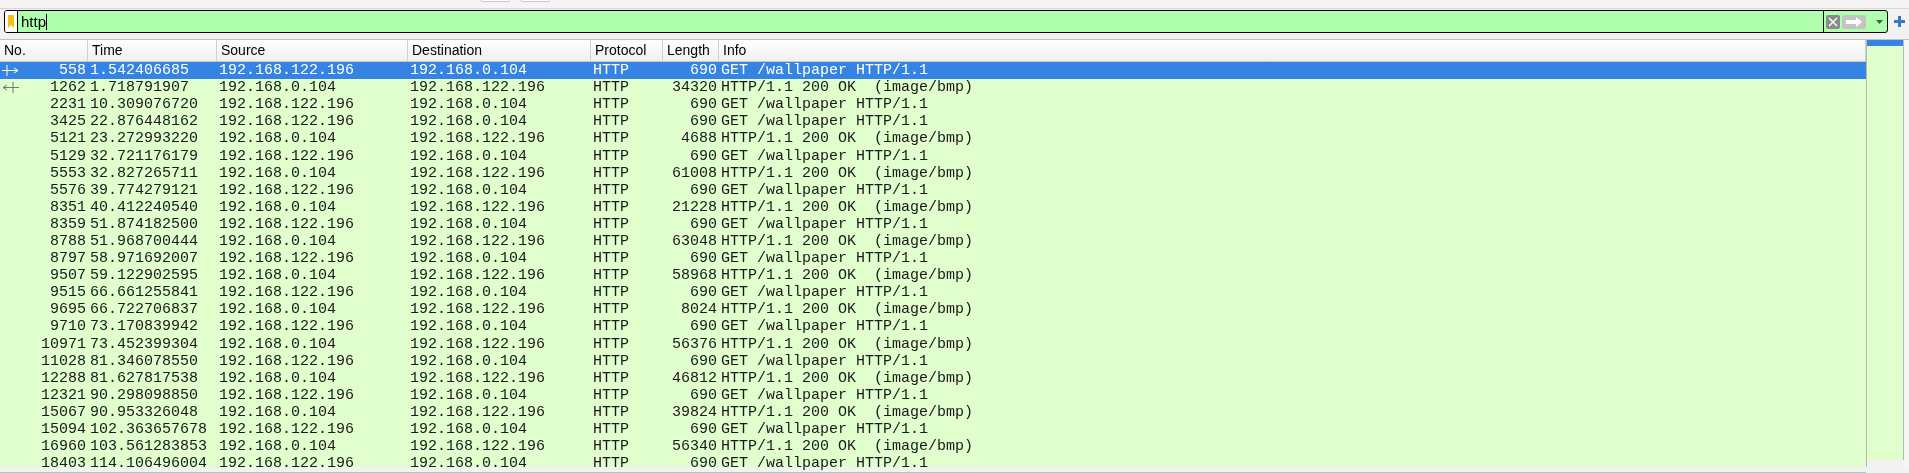  Describe the element at coordinates (933, 327) in the screenshot. I see `packet-row: 9710 73.170839942 192.168.122.196 192.168.0.104 HTTP 690 GET /wallpaper HTTP/1.1` at that location.